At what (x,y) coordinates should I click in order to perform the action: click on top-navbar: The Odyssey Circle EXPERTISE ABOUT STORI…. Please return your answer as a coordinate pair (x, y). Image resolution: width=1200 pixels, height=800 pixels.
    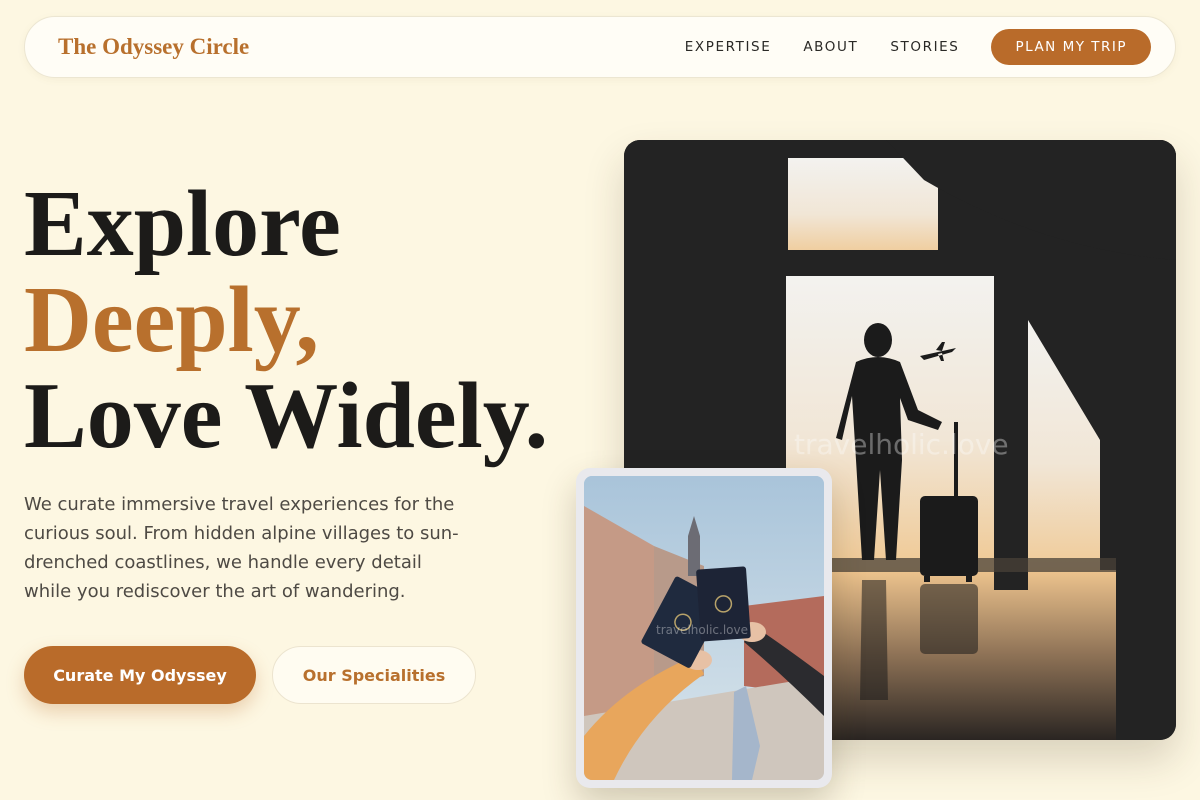
    Looking at the image, I should click on (600, 47).